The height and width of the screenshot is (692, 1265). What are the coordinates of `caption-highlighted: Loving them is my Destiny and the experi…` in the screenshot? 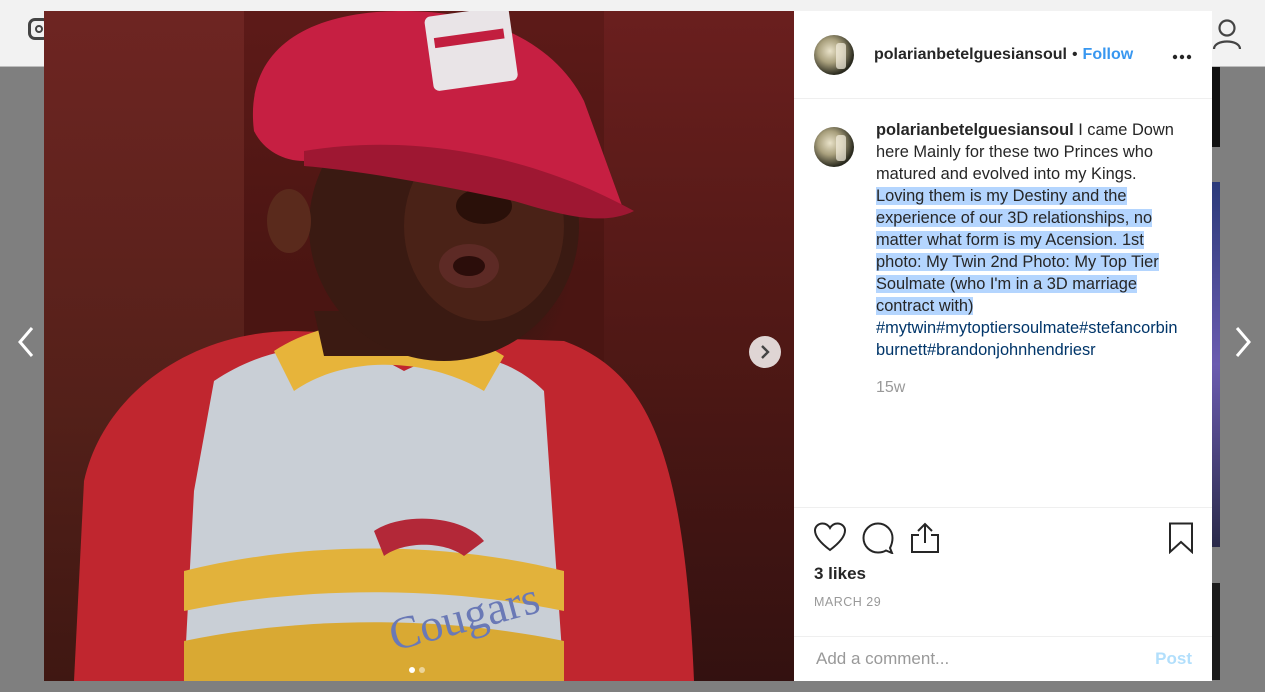 It's located at (1017, 251).